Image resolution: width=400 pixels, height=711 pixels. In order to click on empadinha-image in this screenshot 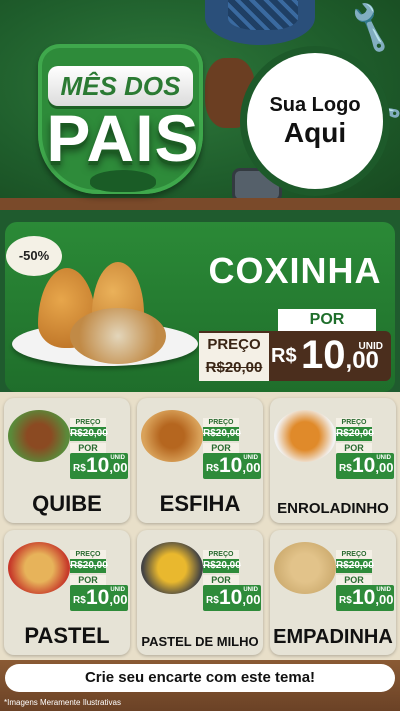, I will do `click(305, 568)`.